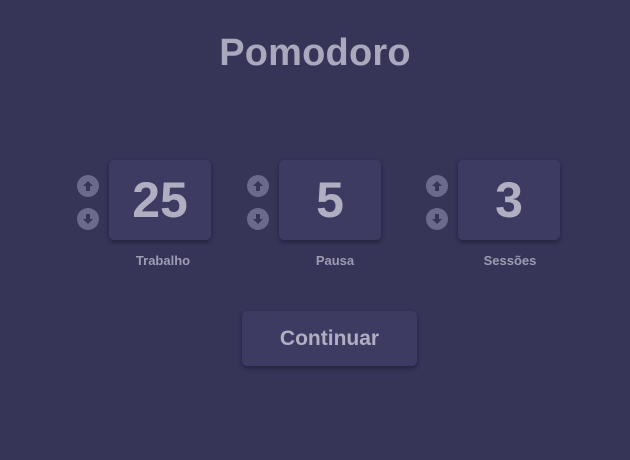 The image size is (630, 460). I want to click on work-minutes-display: 25, so click(160, 200).